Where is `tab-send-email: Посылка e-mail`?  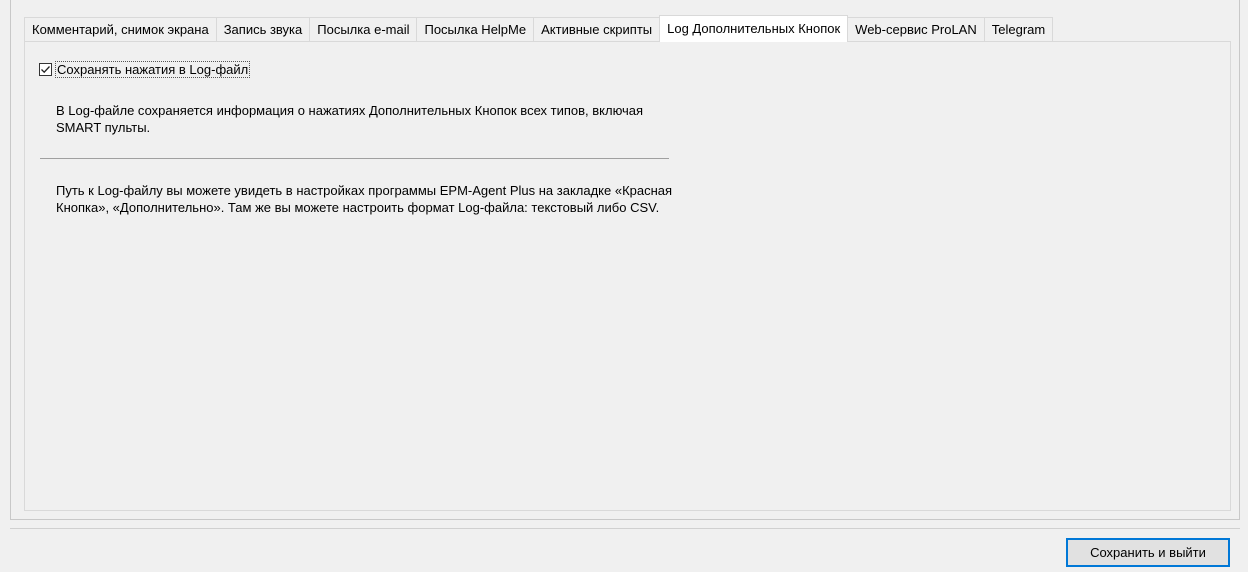 tab-send-email: Посылка e-mail is located at coordinates (363, 29).